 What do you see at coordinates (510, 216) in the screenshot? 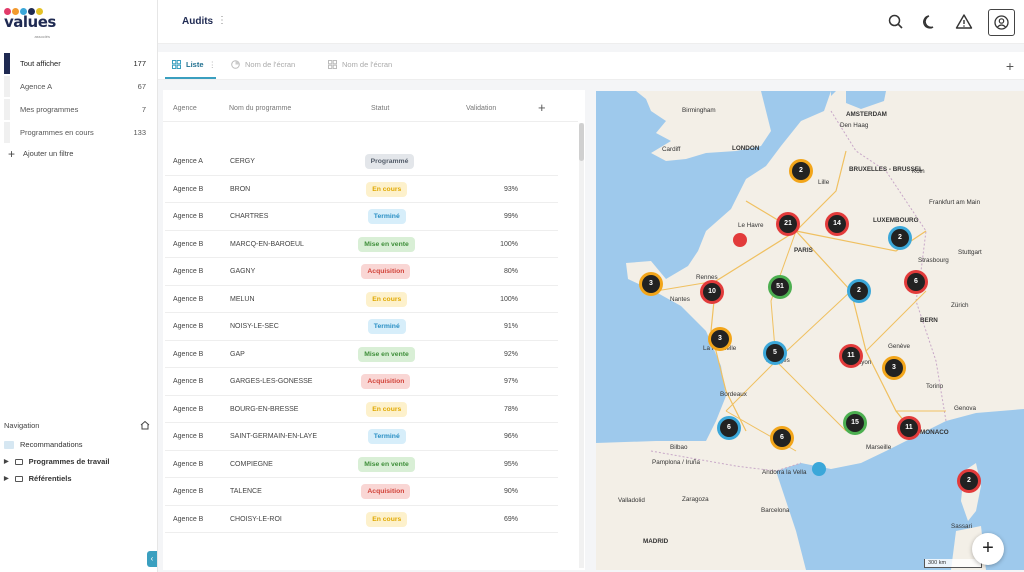
I see `cell-validation: 99%` at bounding box center [510, 216].